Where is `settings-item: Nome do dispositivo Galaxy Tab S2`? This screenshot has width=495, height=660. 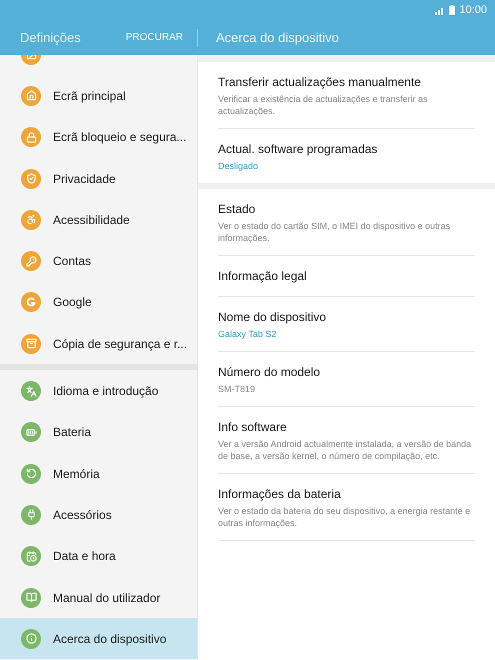
settings-item: Nome do dispositivo Galaxy Tab S2 is located at coordinates (346, 324).